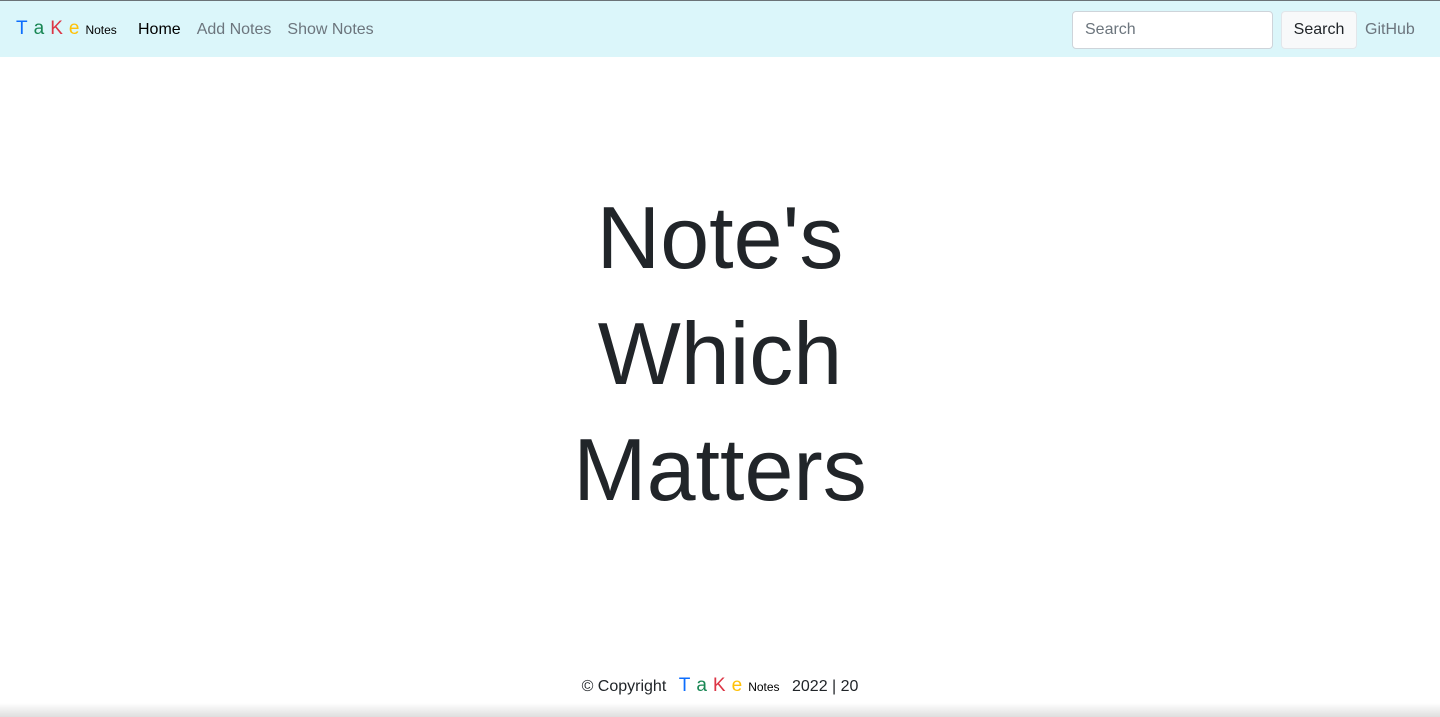 Image resolution: width=1440 pixels, height=717 pixels. What do you see at coordinates (764, 687) in the screenshot?
I see `footer-brand-suffix: Notes` at bounding box center [764, 687].